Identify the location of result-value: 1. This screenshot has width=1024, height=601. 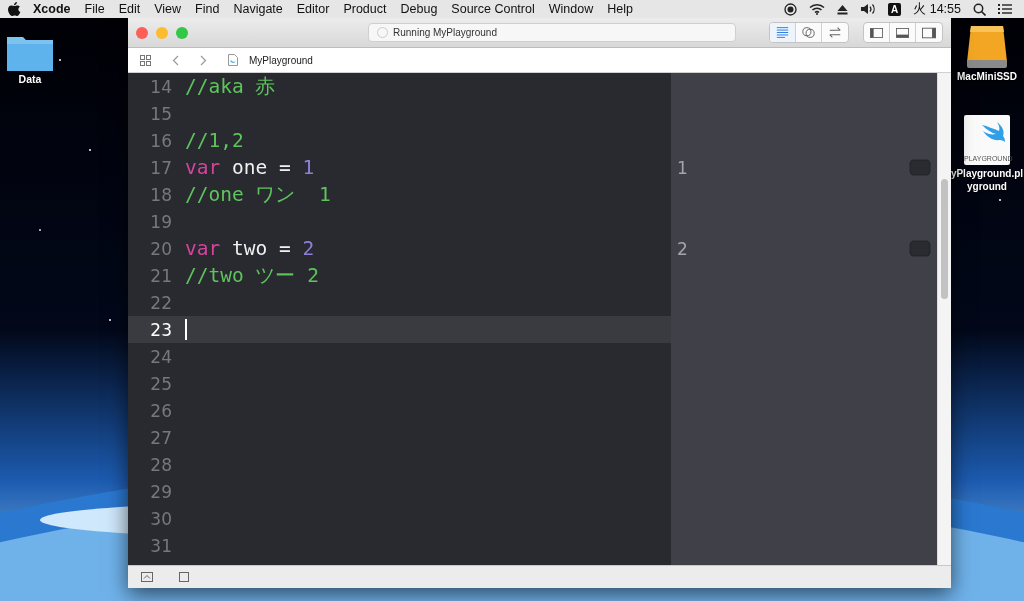
(683, 167).